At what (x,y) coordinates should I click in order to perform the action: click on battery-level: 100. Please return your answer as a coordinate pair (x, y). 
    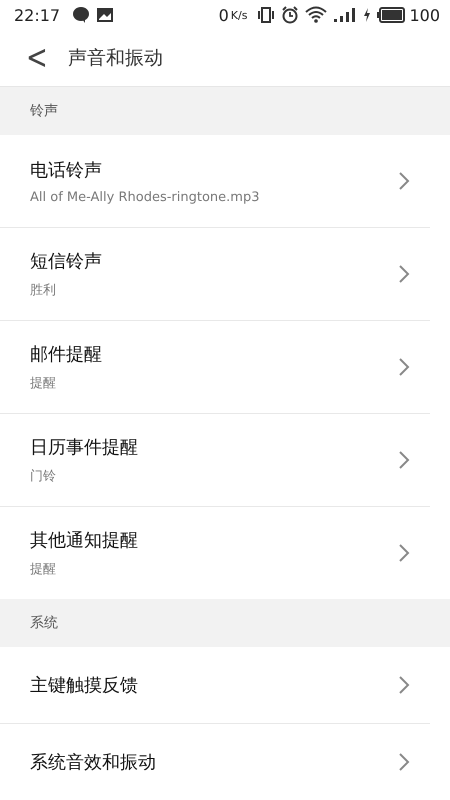
    Looking at the image, I should click on (424, 15).